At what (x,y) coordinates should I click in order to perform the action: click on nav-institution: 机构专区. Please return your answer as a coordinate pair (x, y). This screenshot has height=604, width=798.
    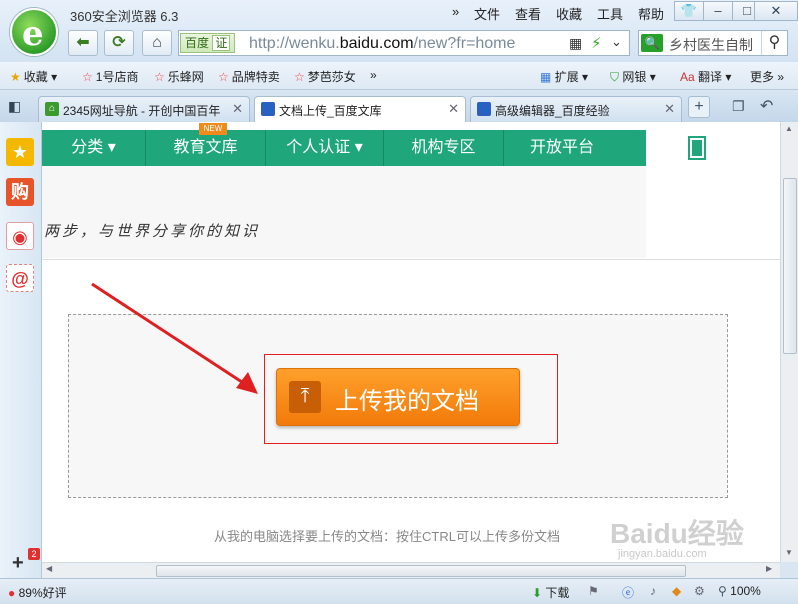
    Looking at the image, I should click on (444, 148).